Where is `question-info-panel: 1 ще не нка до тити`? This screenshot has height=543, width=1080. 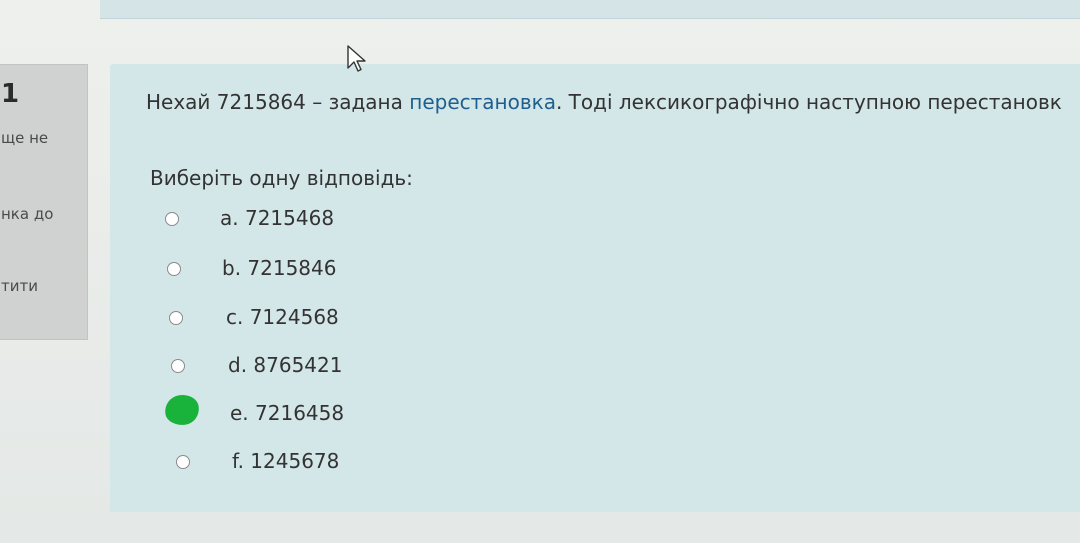
question-info-panel: 1 ще не нка до тити is located at coordinates (44, 202).